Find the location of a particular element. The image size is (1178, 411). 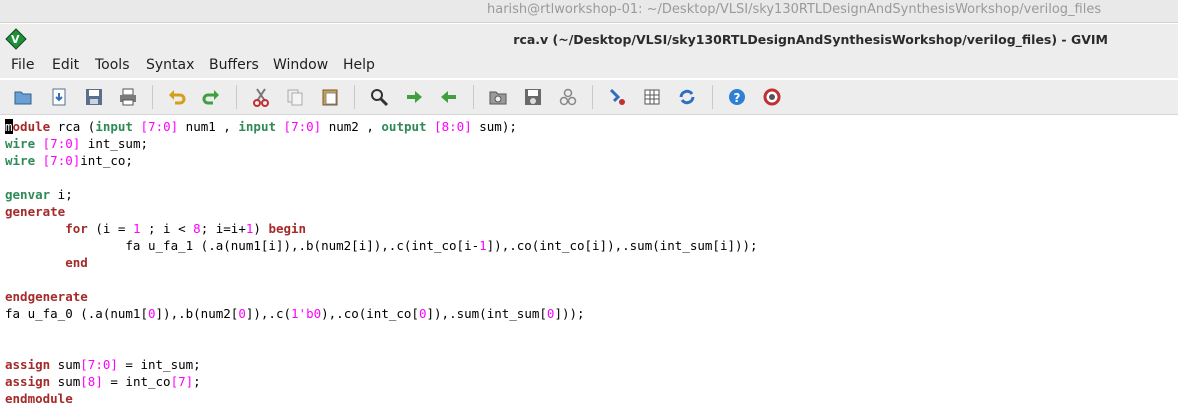

code-token: genvar is located at coordinates (28, 194).